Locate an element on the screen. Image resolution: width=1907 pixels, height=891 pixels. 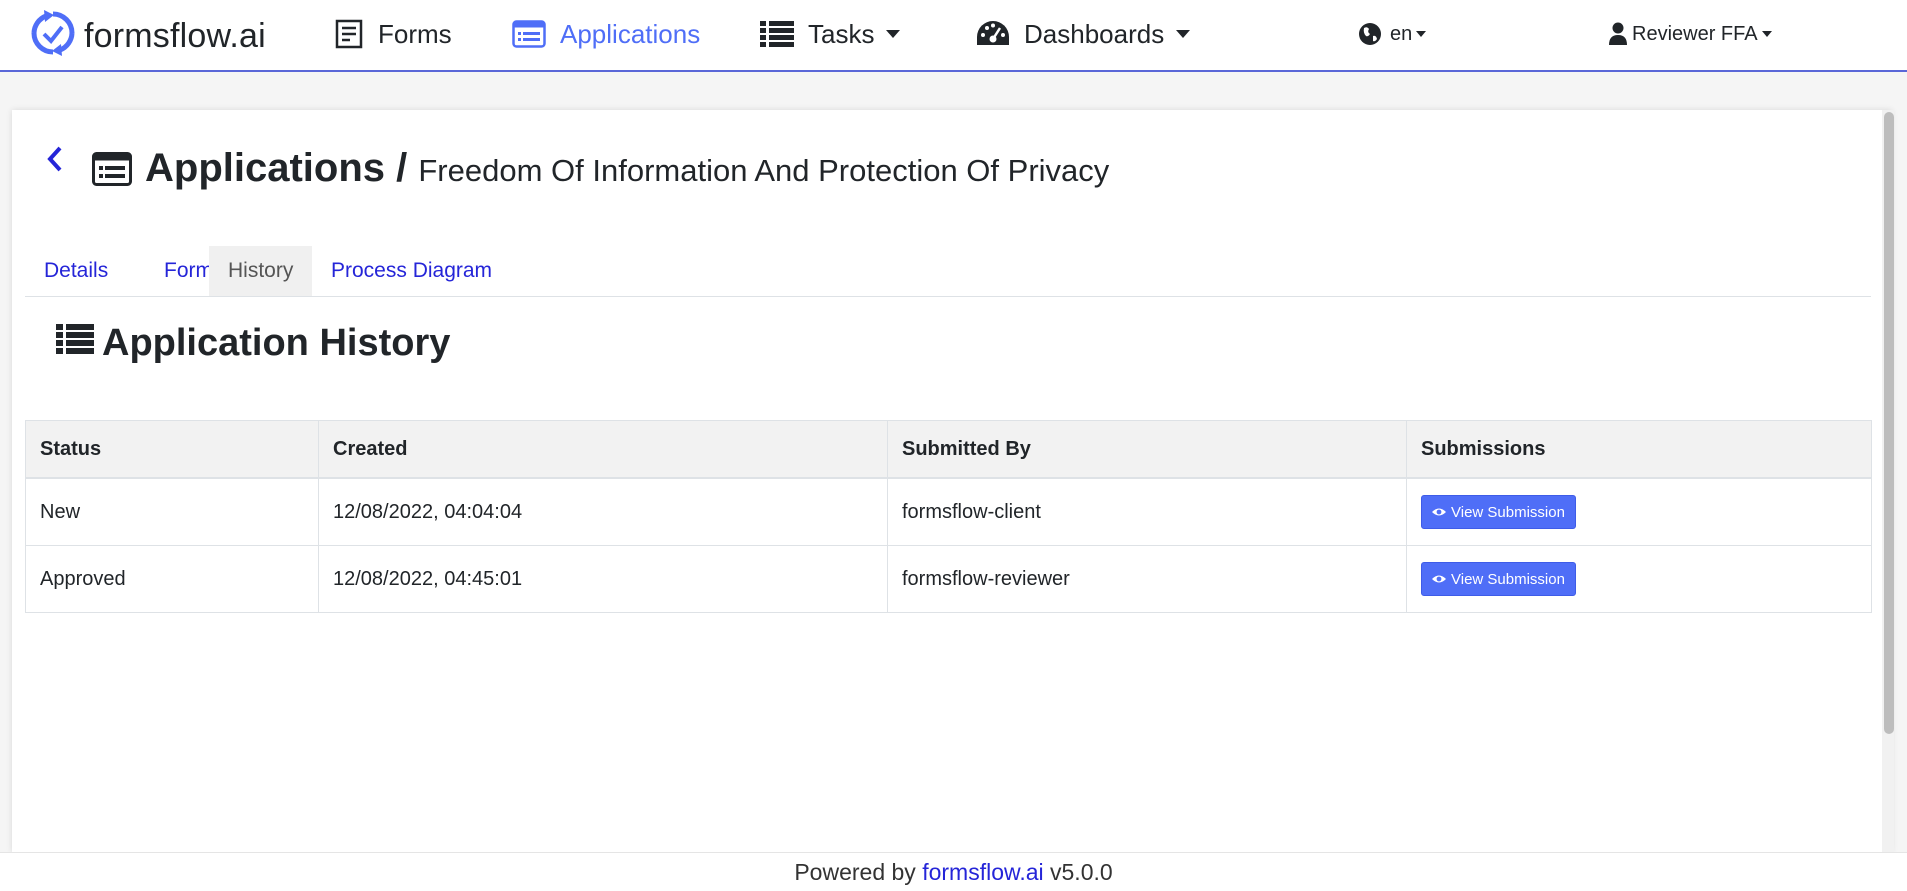
column-header-created: Created is located at coordinates (603, 449).